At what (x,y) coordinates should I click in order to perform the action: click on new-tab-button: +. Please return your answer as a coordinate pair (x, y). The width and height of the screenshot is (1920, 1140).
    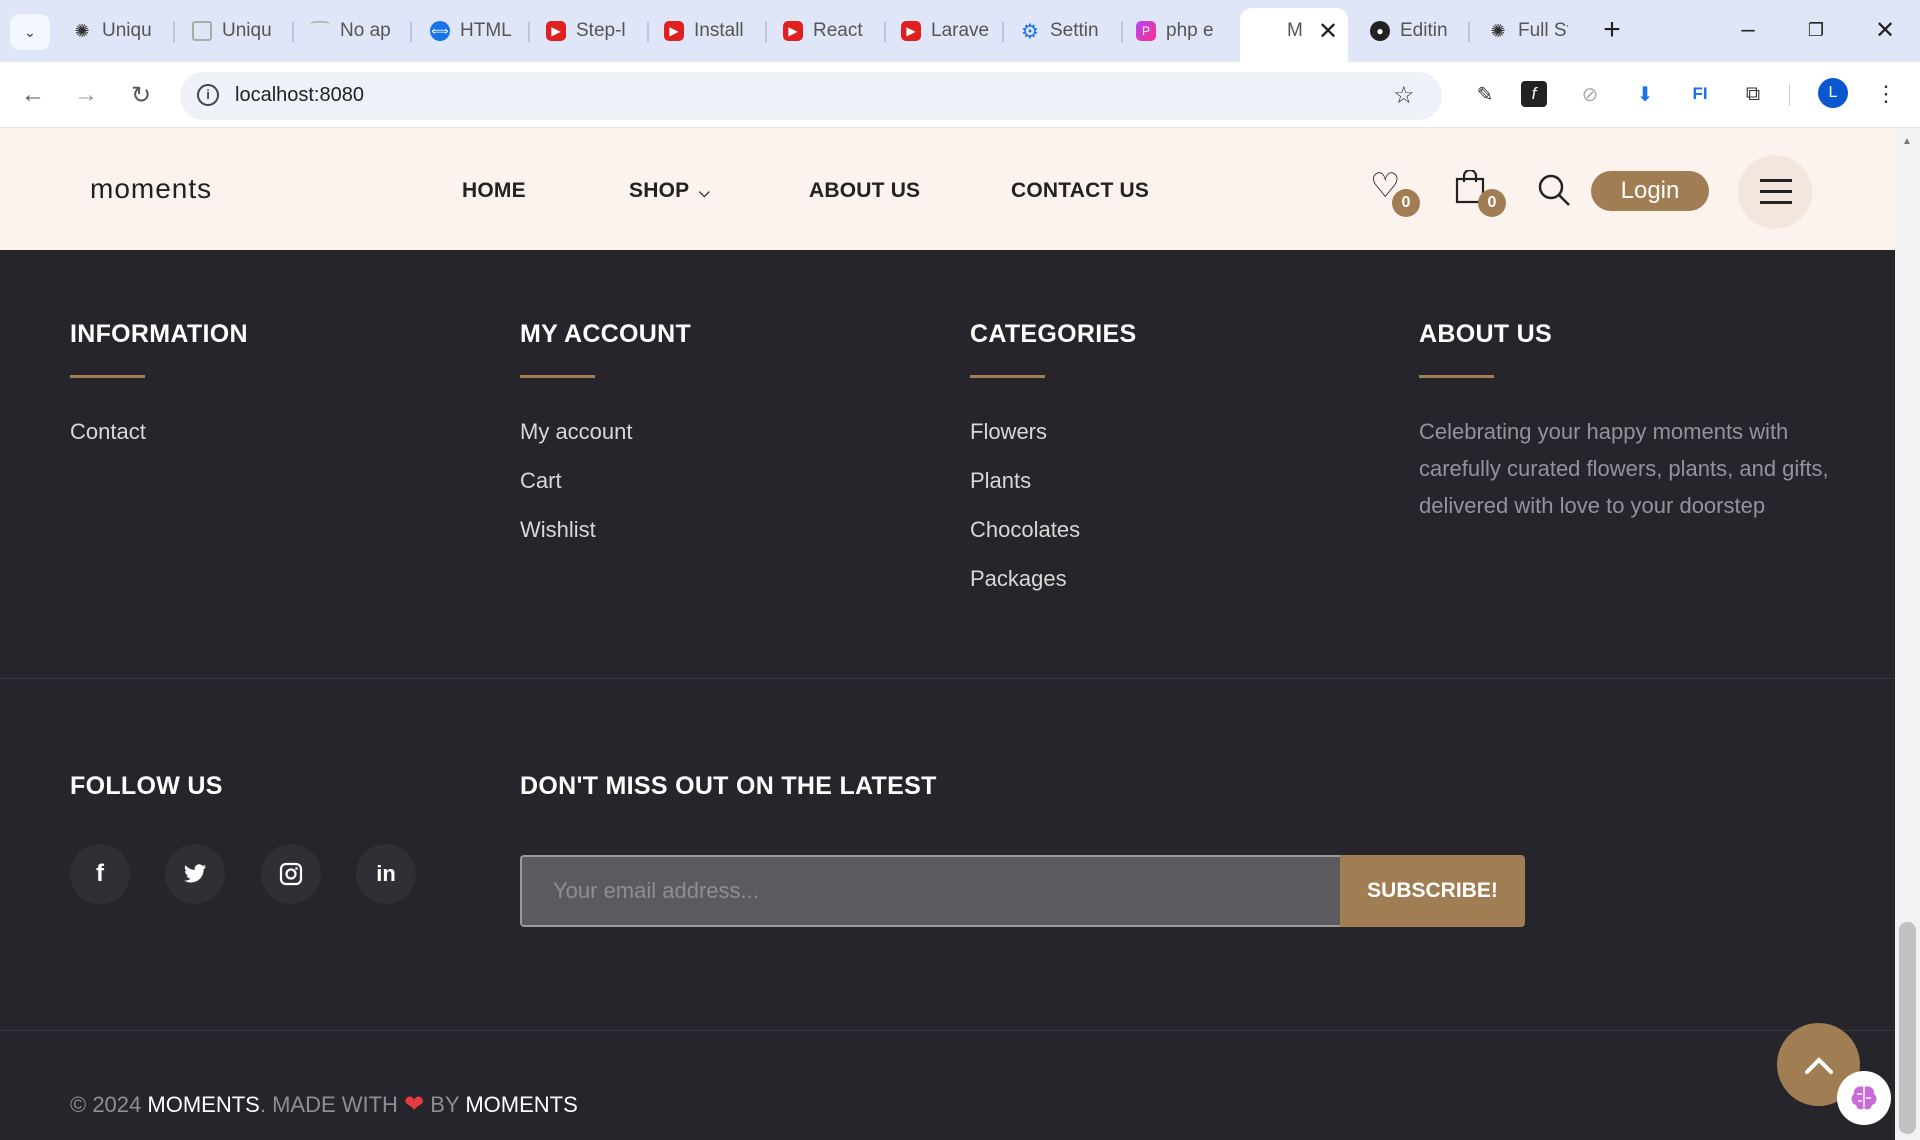
    Looking at the image, I should click on (1612, 30).